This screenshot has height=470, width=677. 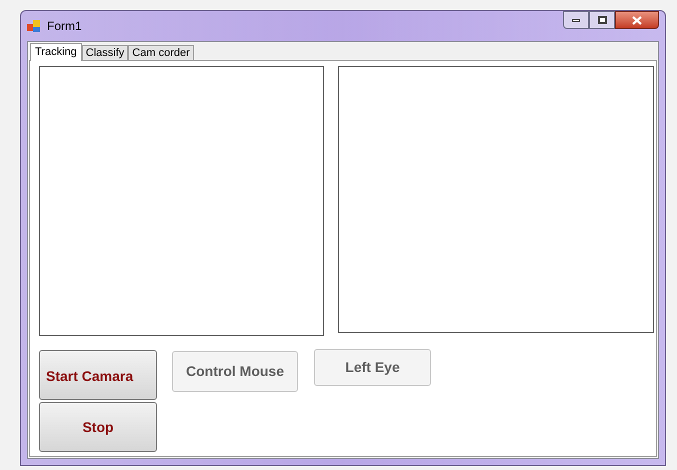 I want to click on maximize-button, so click(x=602, y=20).